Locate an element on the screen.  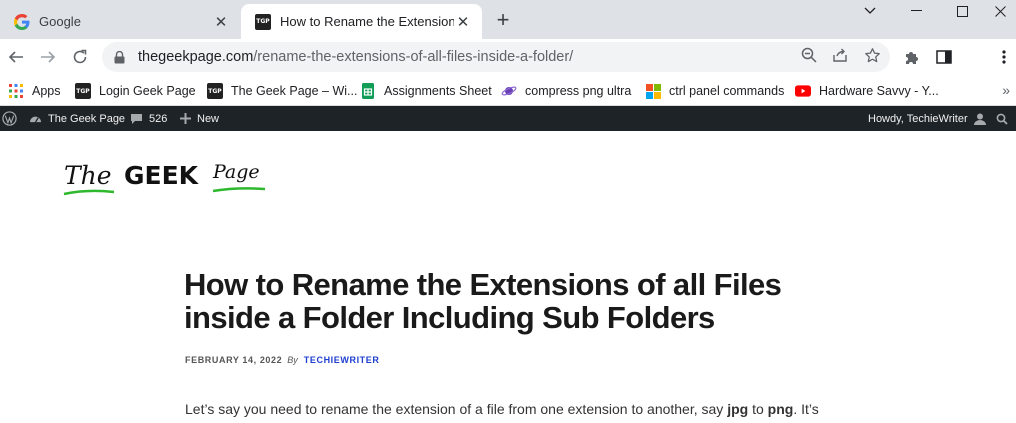
close-window-icon is located at coordinates (1000, 11).